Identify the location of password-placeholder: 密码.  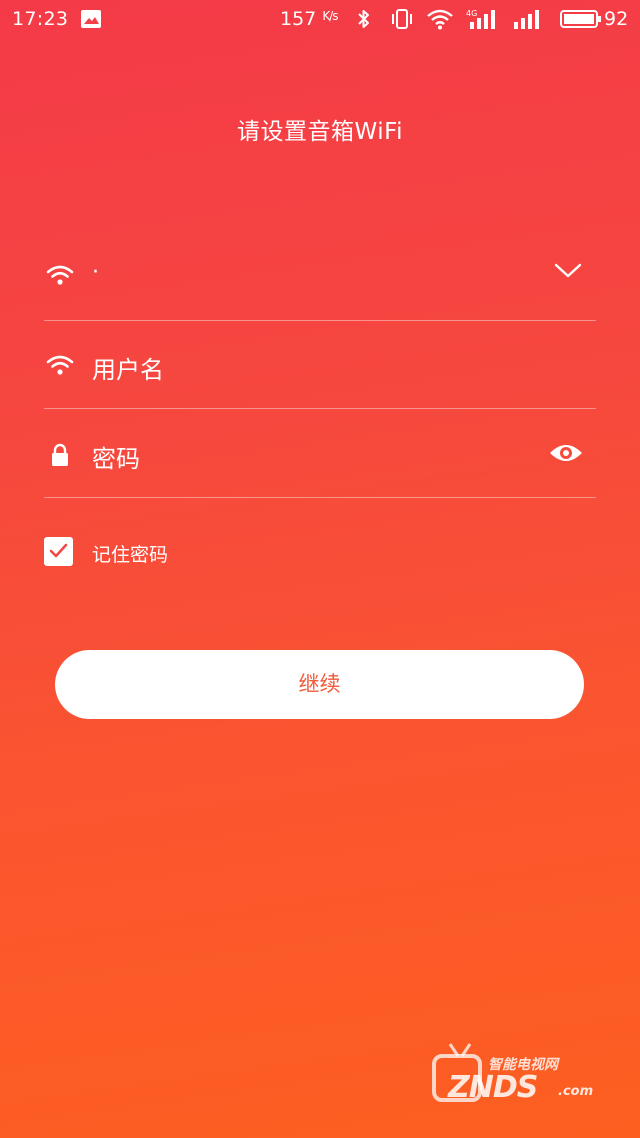
(116, 459).